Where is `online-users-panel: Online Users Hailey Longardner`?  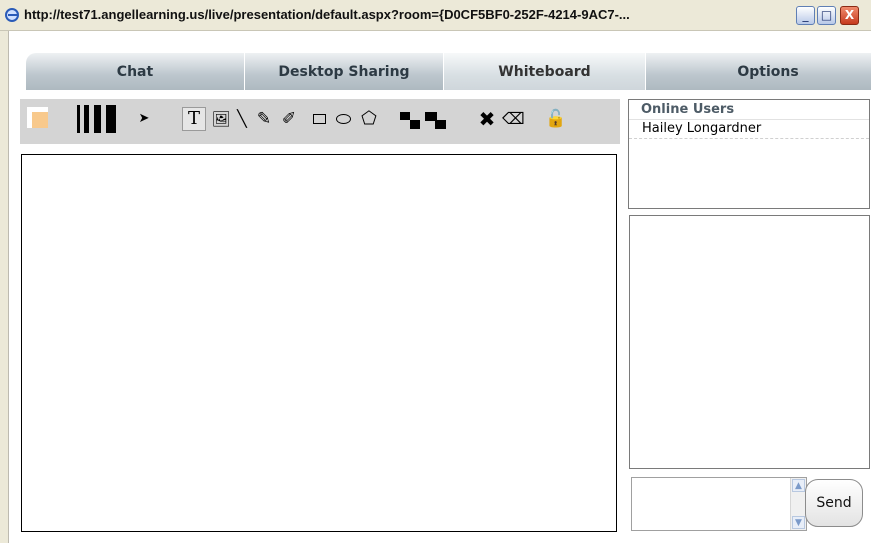
online-users-panel: Online Users Hailey Longardner is located at coordinates (749, 154).